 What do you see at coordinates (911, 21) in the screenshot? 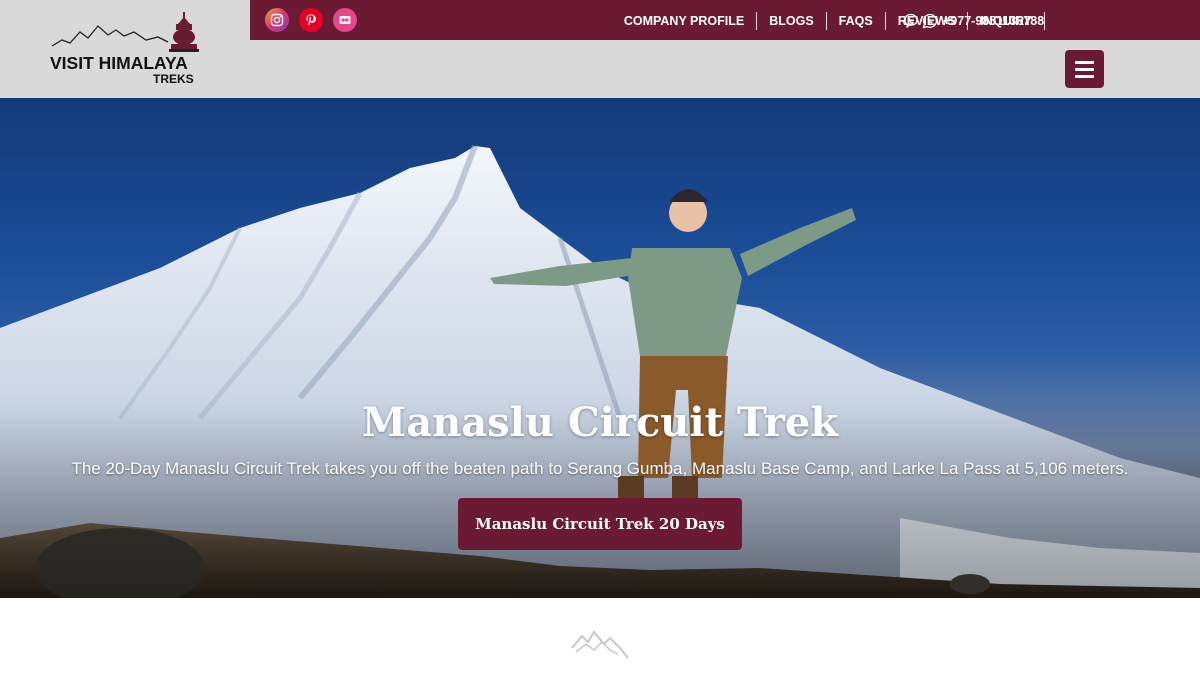
I see `viber-icon` at bounding box center [911, 21].